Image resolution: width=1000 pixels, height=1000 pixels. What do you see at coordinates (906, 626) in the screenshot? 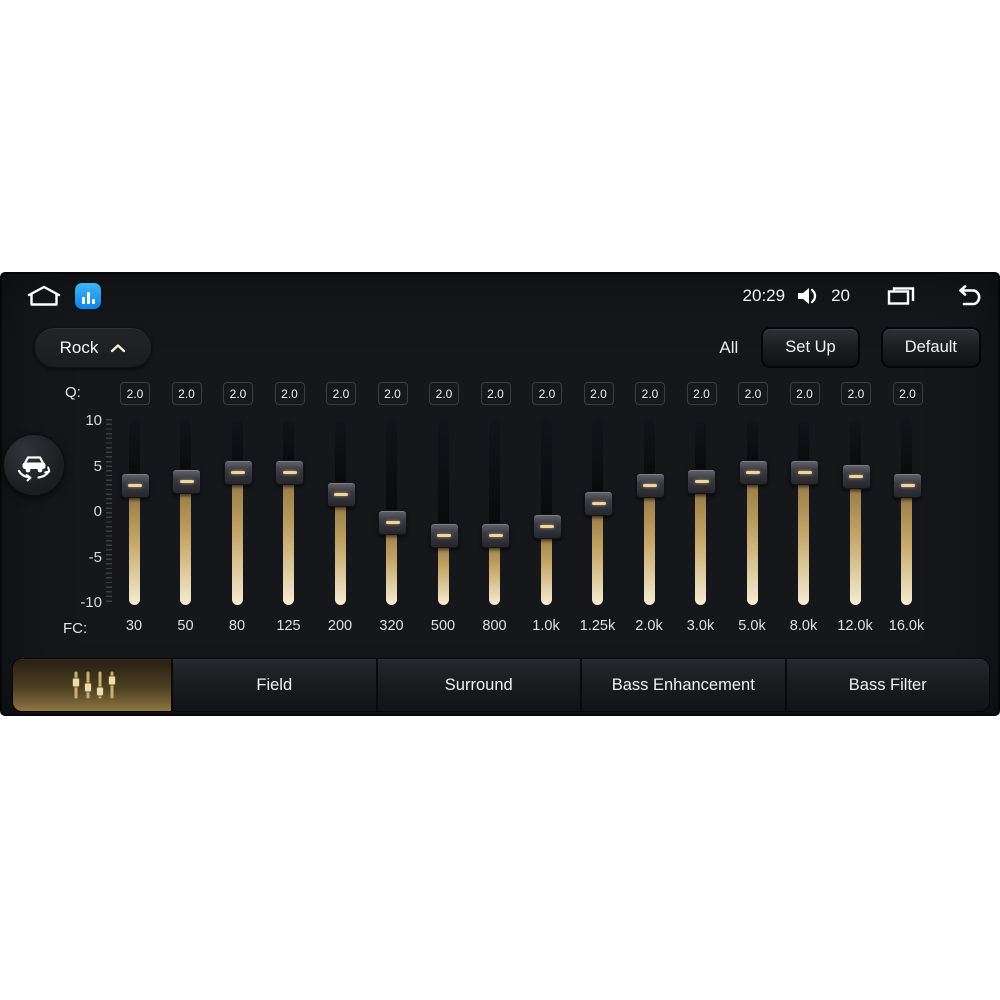
I see `fc-value-16.0k: 16.0k` at bounding box center [906, 626].